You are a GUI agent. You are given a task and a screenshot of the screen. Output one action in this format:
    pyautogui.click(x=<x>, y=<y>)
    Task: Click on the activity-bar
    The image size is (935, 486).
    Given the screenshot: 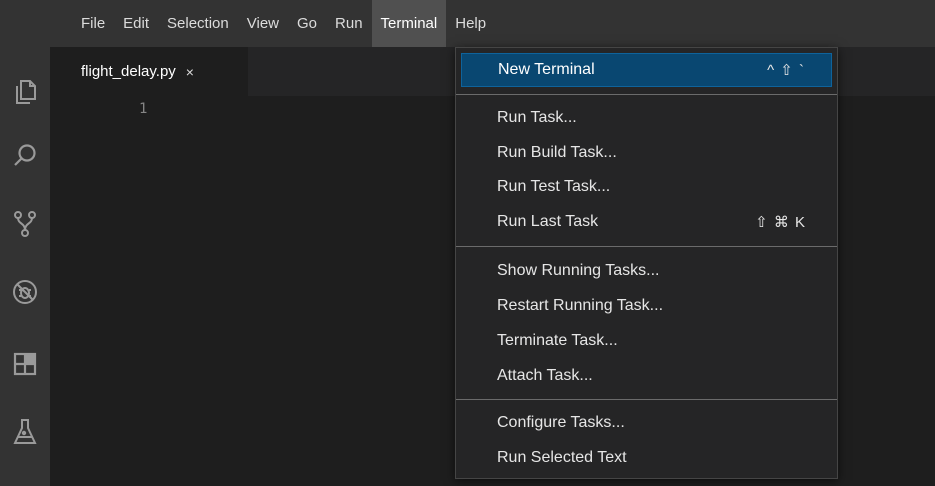 What is the action you would take?
    pyautogui.click(x=25, y=266)
    